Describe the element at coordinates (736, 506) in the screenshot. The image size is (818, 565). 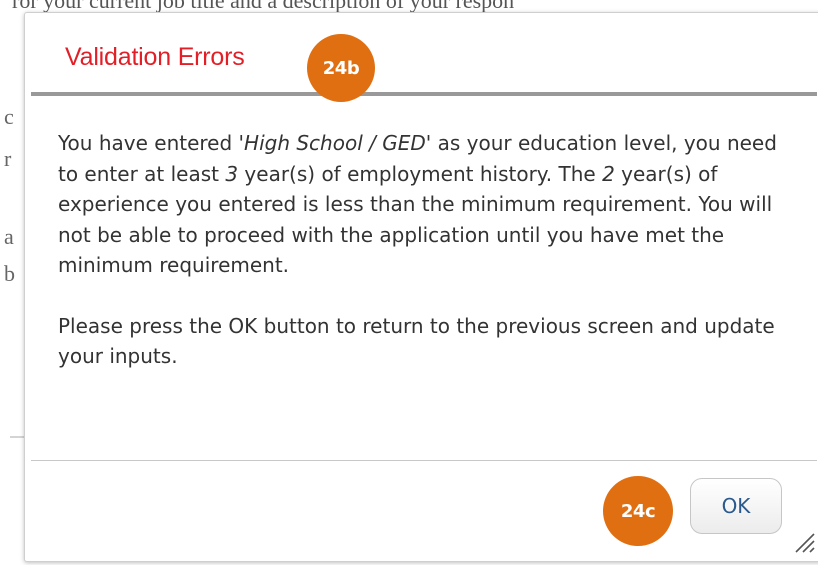
I see `ok-button: OK` at that location.